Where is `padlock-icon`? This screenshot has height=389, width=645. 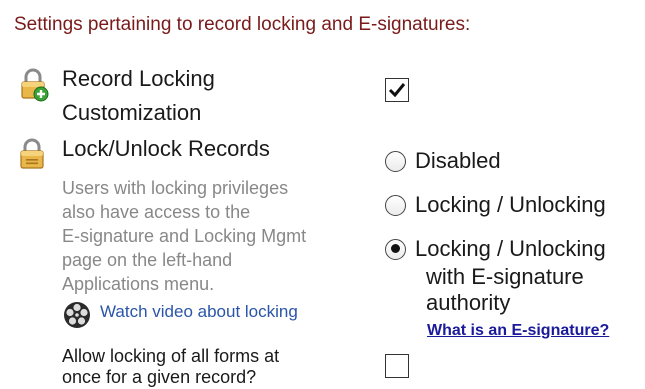
padlock-icon is located at coordinates (32, 156).